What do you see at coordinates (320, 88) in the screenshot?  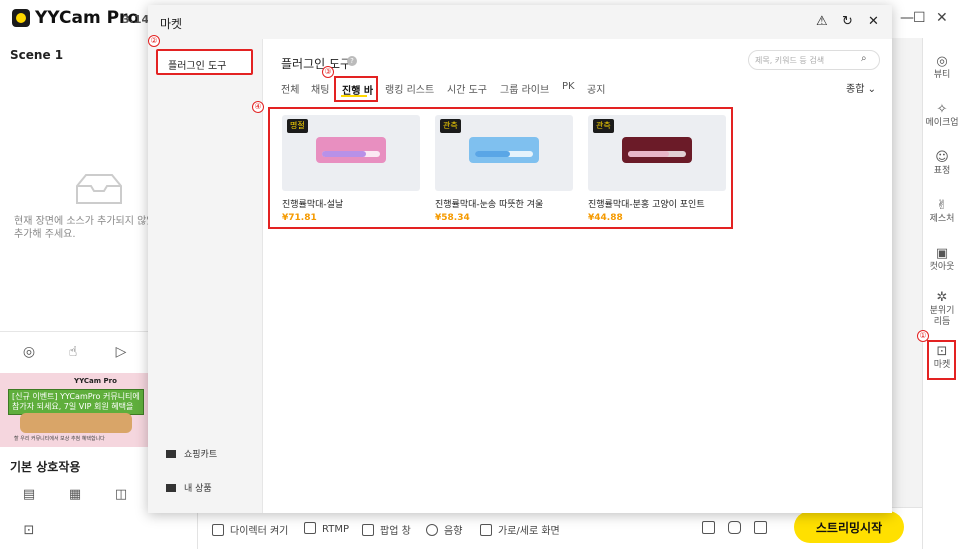 I see `tab-chat: 채팅` at bounding box center [320, 88].